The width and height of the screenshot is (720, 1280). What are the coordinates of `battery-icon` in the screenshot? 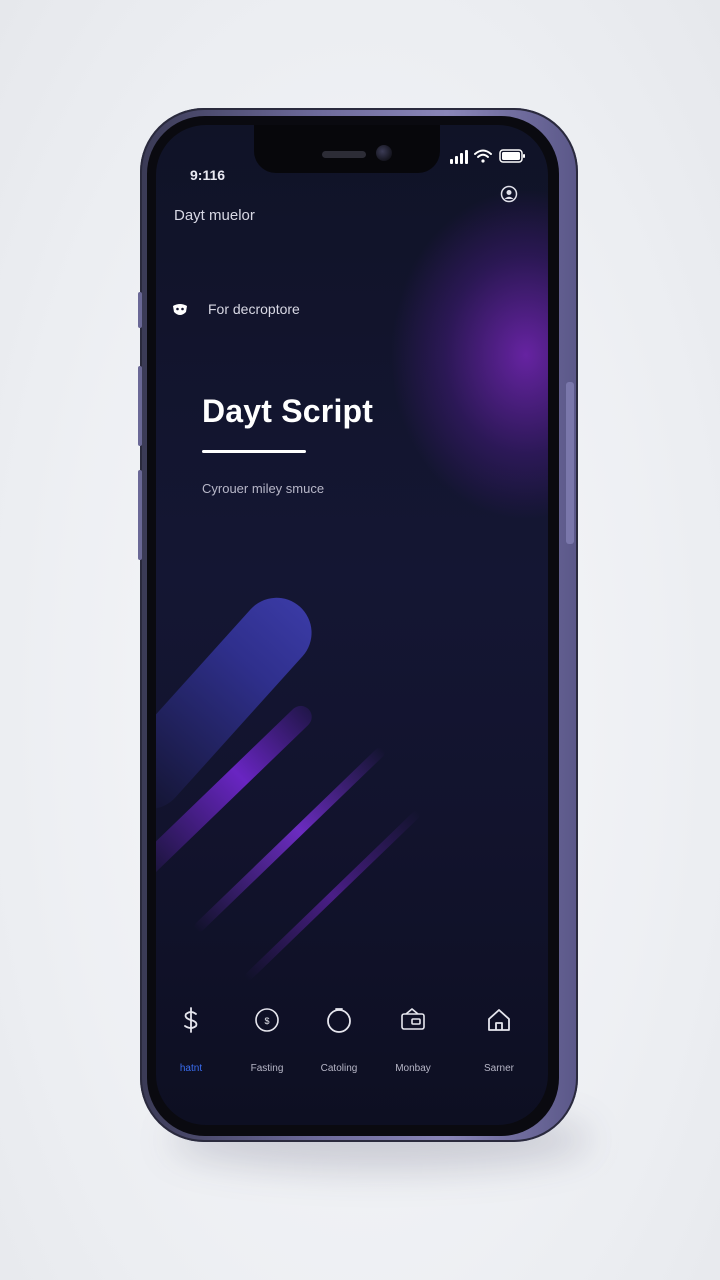 It's located at (512, 156).